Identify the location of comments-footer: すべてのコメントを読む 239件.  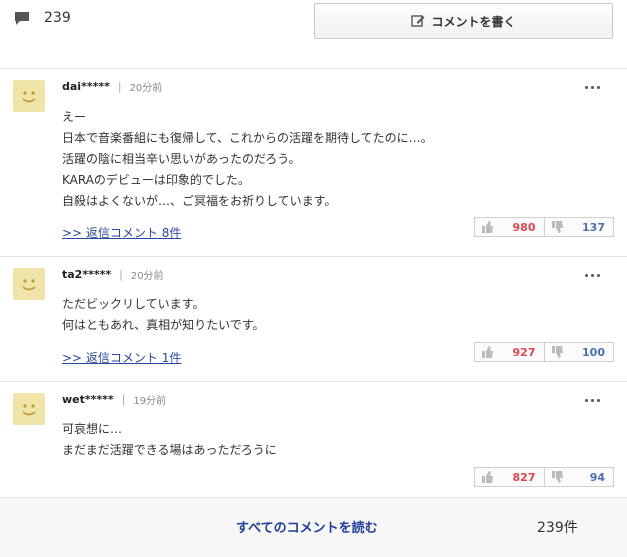
(313, 527).